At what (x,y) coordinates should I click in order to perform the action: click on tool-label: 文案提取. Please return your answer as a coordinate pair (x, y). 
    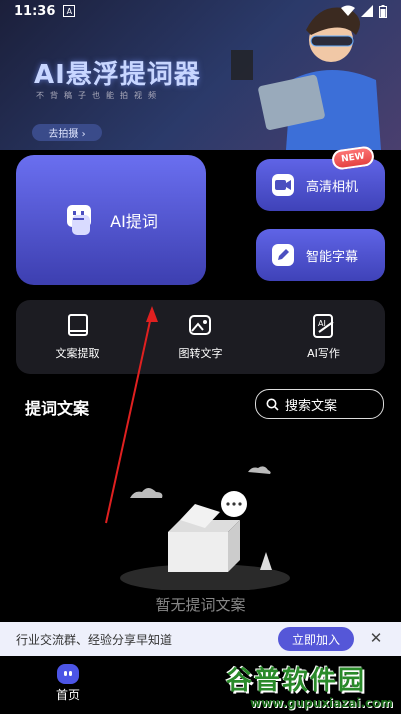
    Looking at the image, I should click on (77, 353).